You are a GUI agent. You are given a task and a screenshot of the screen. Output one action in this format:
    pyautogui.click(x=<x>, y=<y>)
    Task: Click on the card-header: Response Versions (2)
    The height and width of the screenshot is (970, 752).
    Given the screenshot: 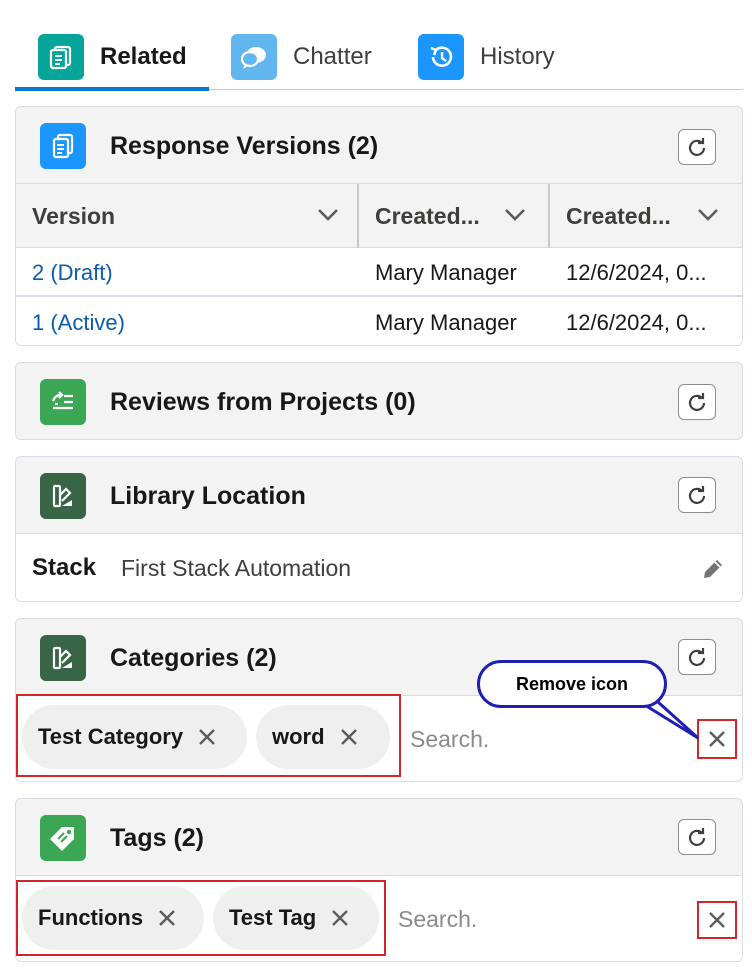 What is the action you would take?
    pyautogui.click(x=379, y=146)
    